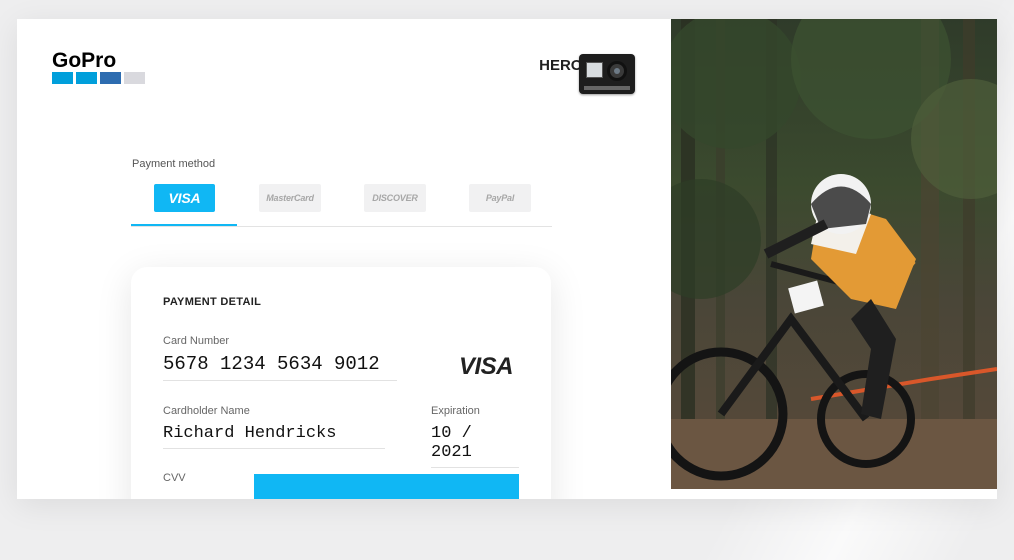  What do you see at coordinates (206, 411) in the screenshot?
I see `cardholder-label: Cardholder Name` at bounding box center [206, 411].